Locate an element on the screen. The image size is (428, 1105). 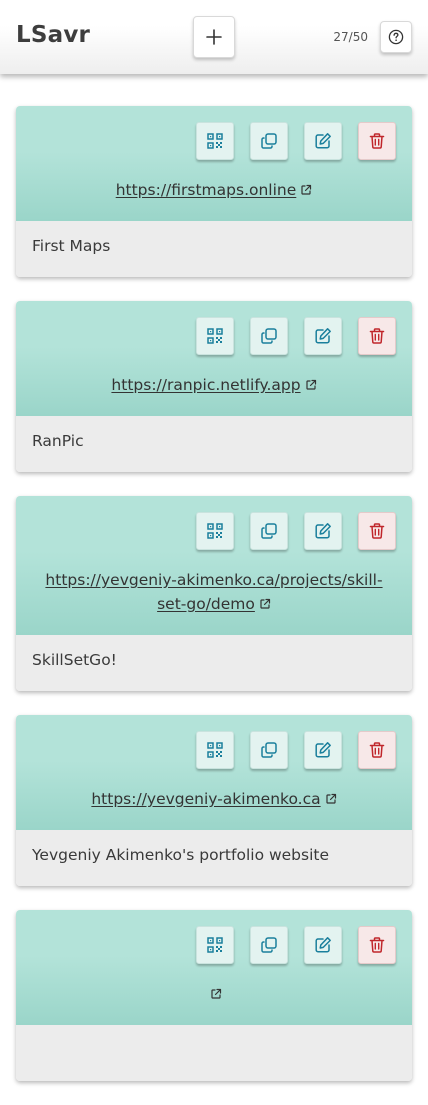
link-url: https://ranpic.netlify.app is located at coordinates (205, 385).